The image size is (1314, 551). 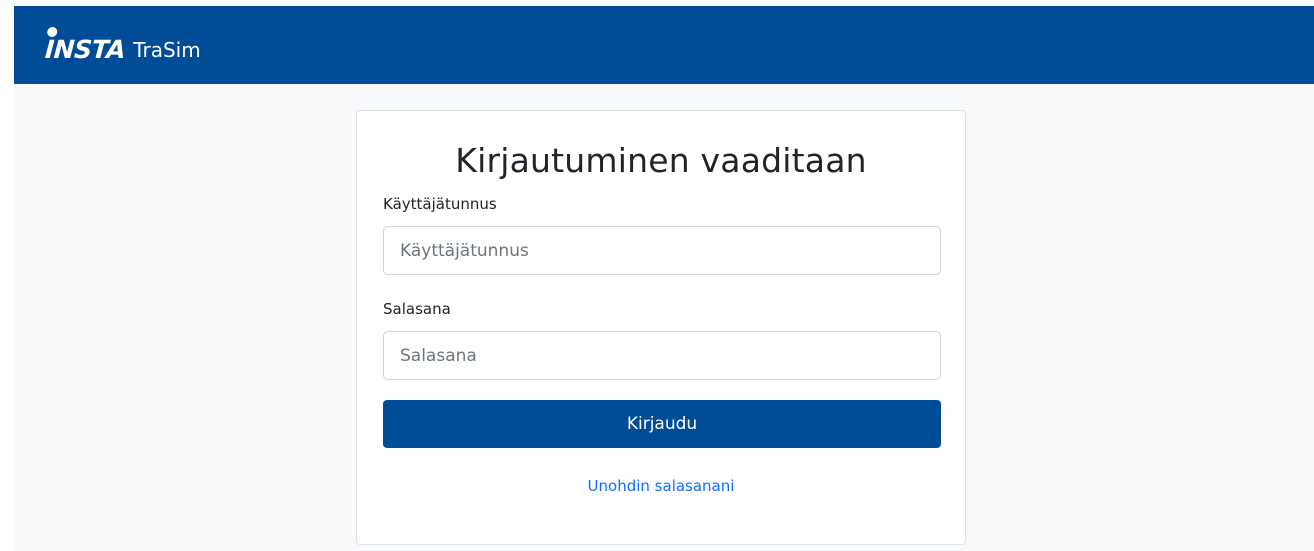 What do you see at coordinates (440, 204) in the screenshot?
I see `username-label: Käyttäjätunnus` at bounding box center [440, 204].